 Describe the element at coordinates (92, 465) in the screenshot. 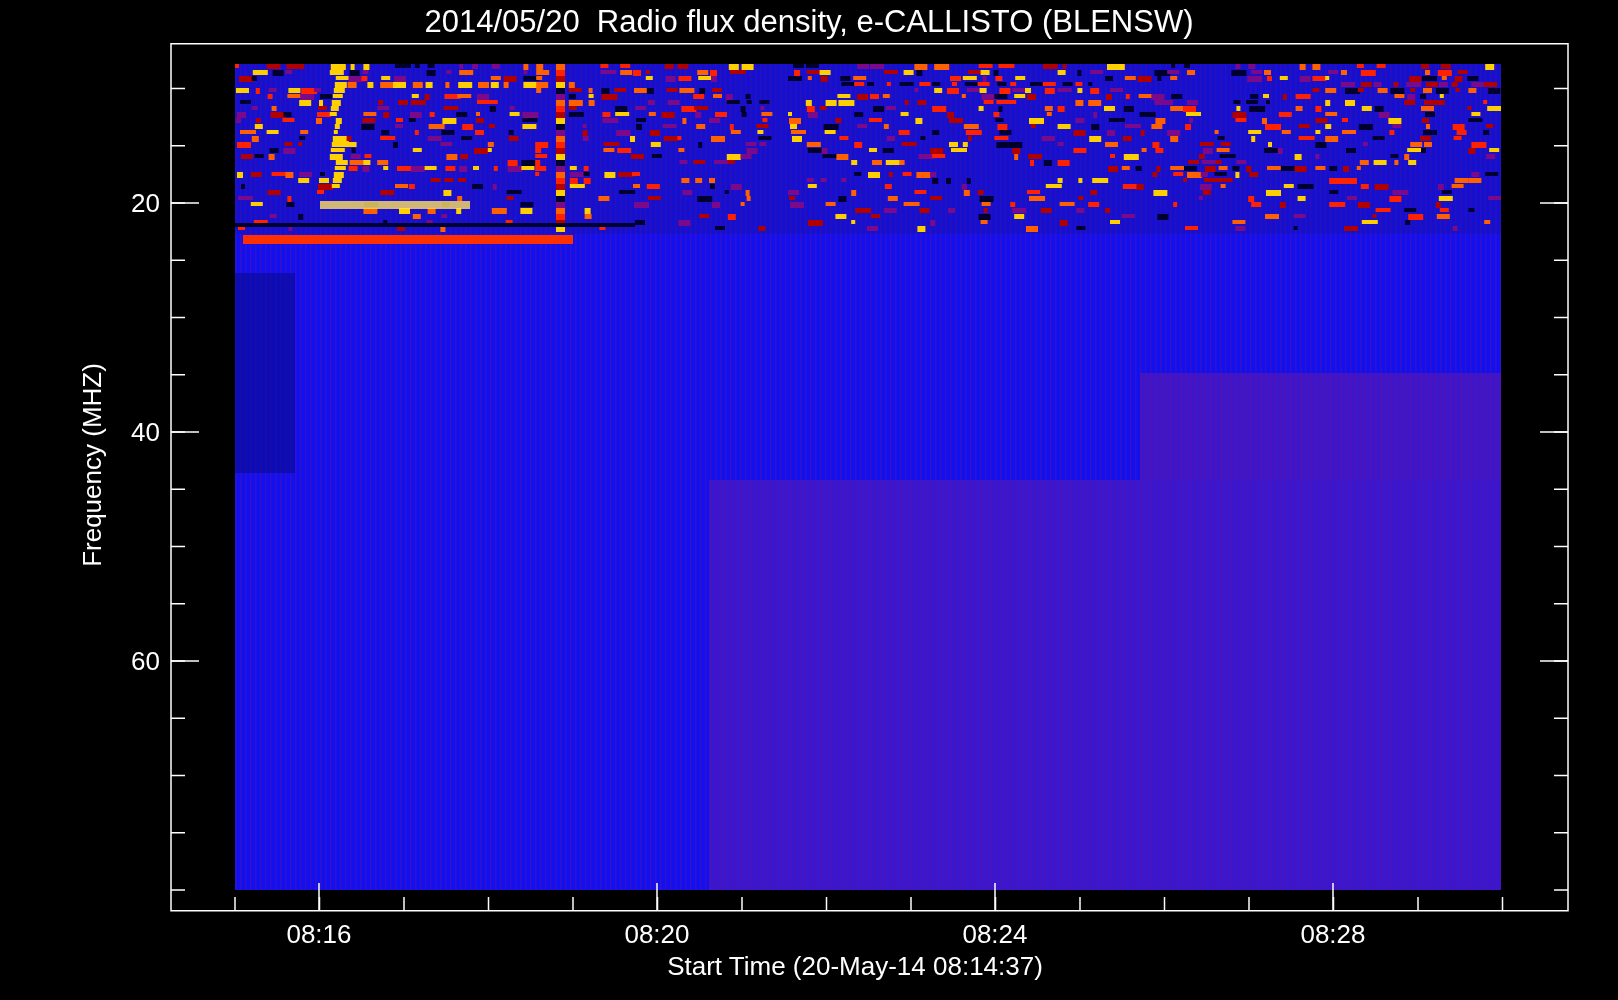

I see `axis-title: Frequency (MHZ)` at that location.